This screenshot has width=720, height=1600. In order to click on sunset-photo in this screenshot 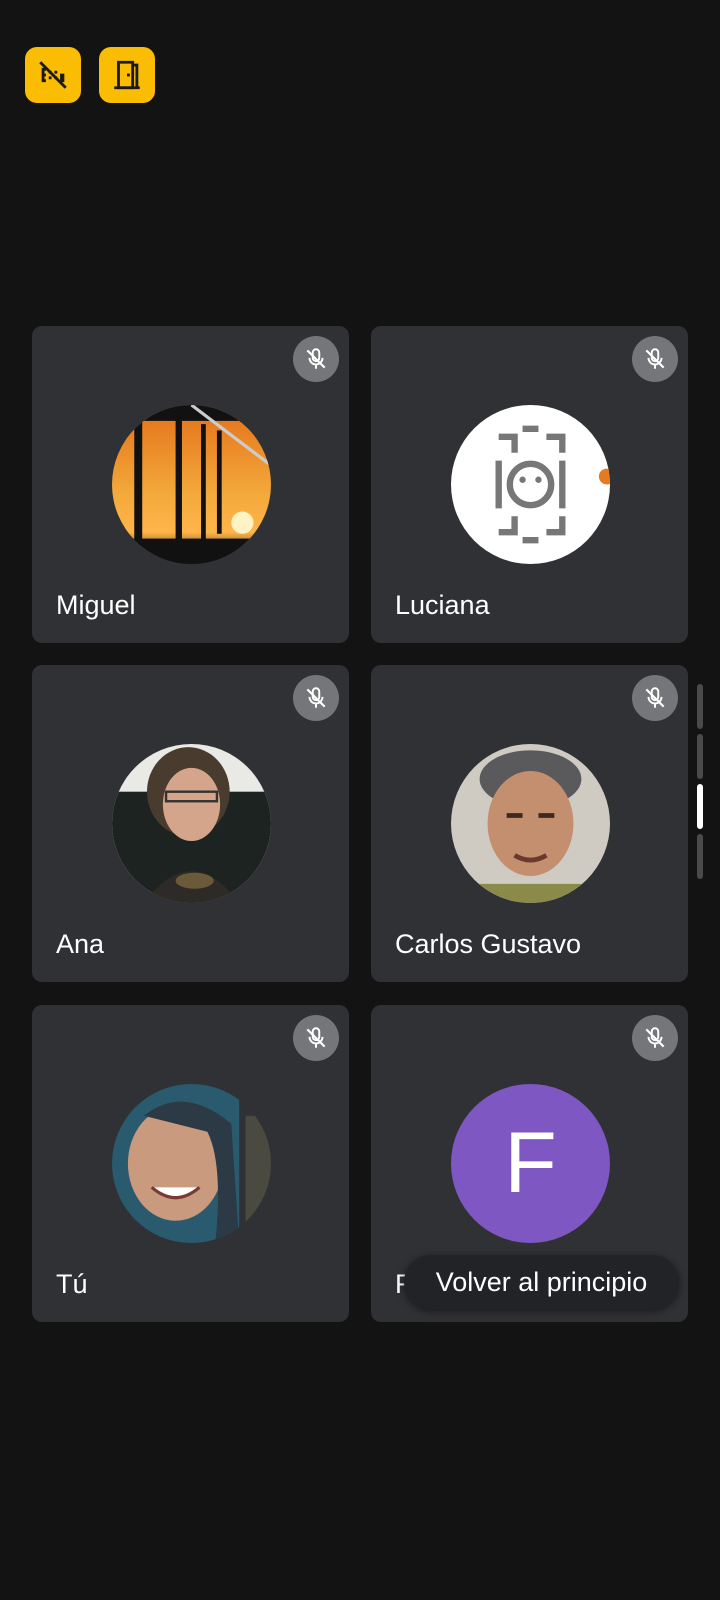, I will do `click(191, 484)`.